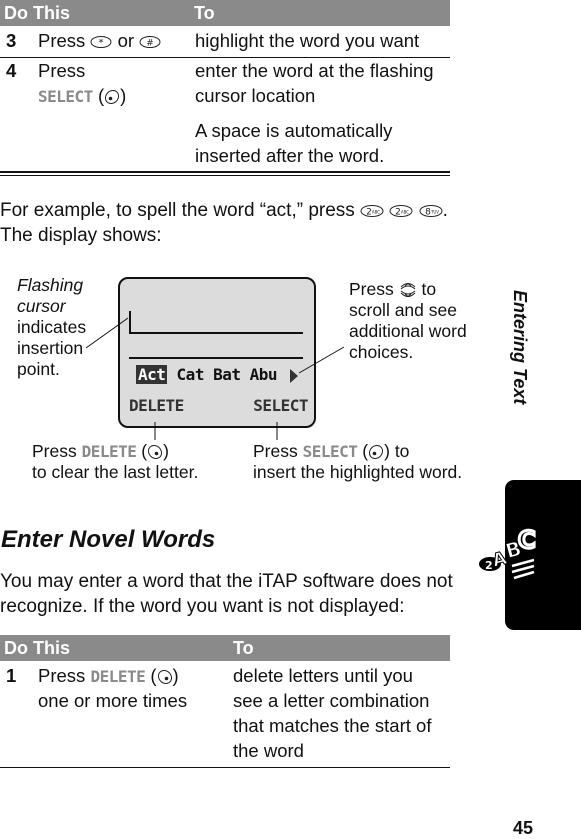 The image size is (581, 839). Describe the element at coordinates (115, 472) in the screenshot. I see `callout-line: to clear the last letter.` at that location.